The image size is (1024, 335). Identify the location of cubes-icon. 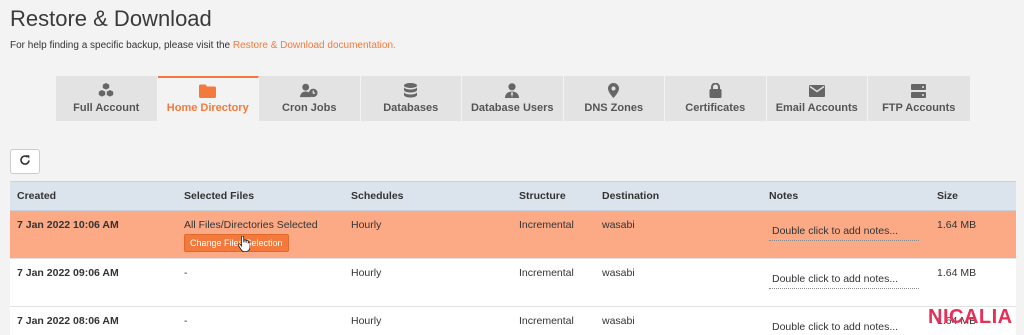
(106, 90).